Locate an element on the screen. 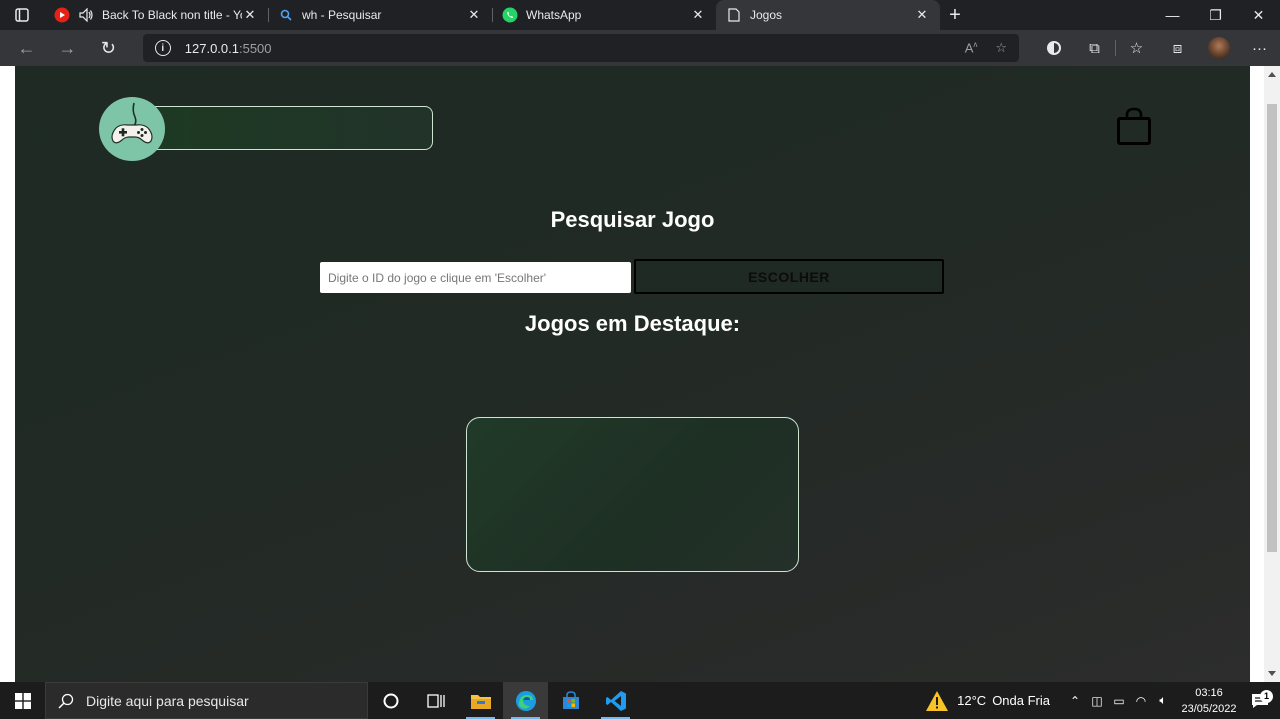  whatsapp-icon is located at coordinates (510, 15).